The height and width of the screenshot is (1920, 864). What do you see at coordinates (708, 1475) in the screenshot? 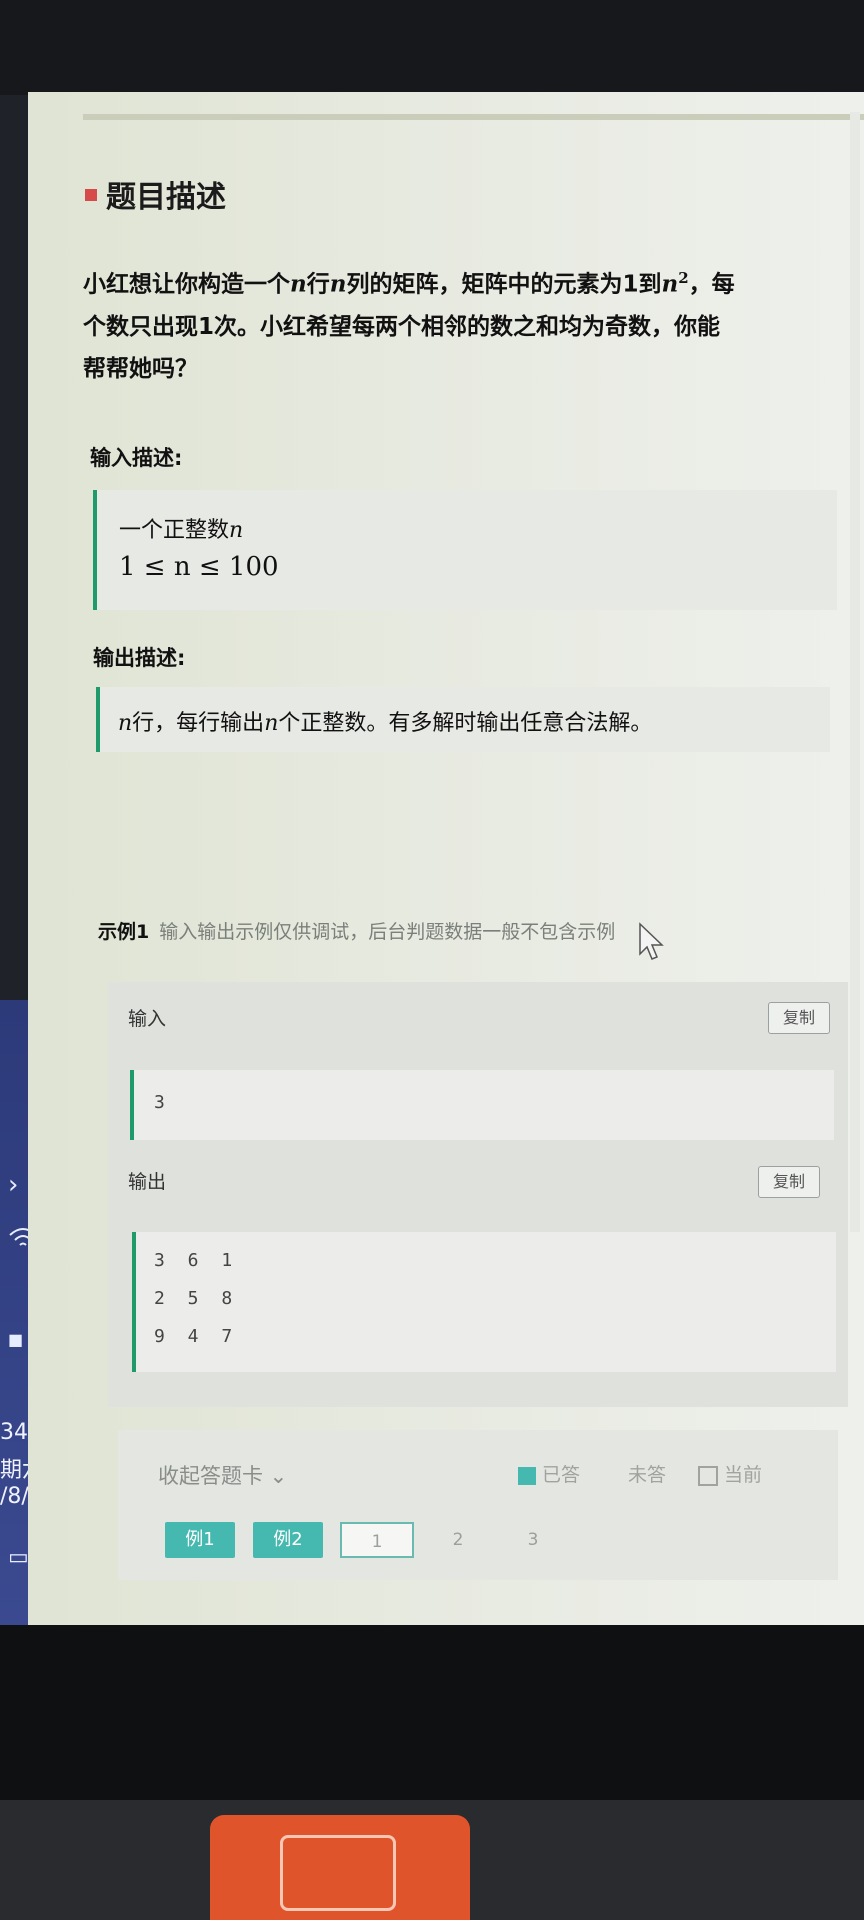
I see `current-swatch-icon` at bounding box center [708, 1475].